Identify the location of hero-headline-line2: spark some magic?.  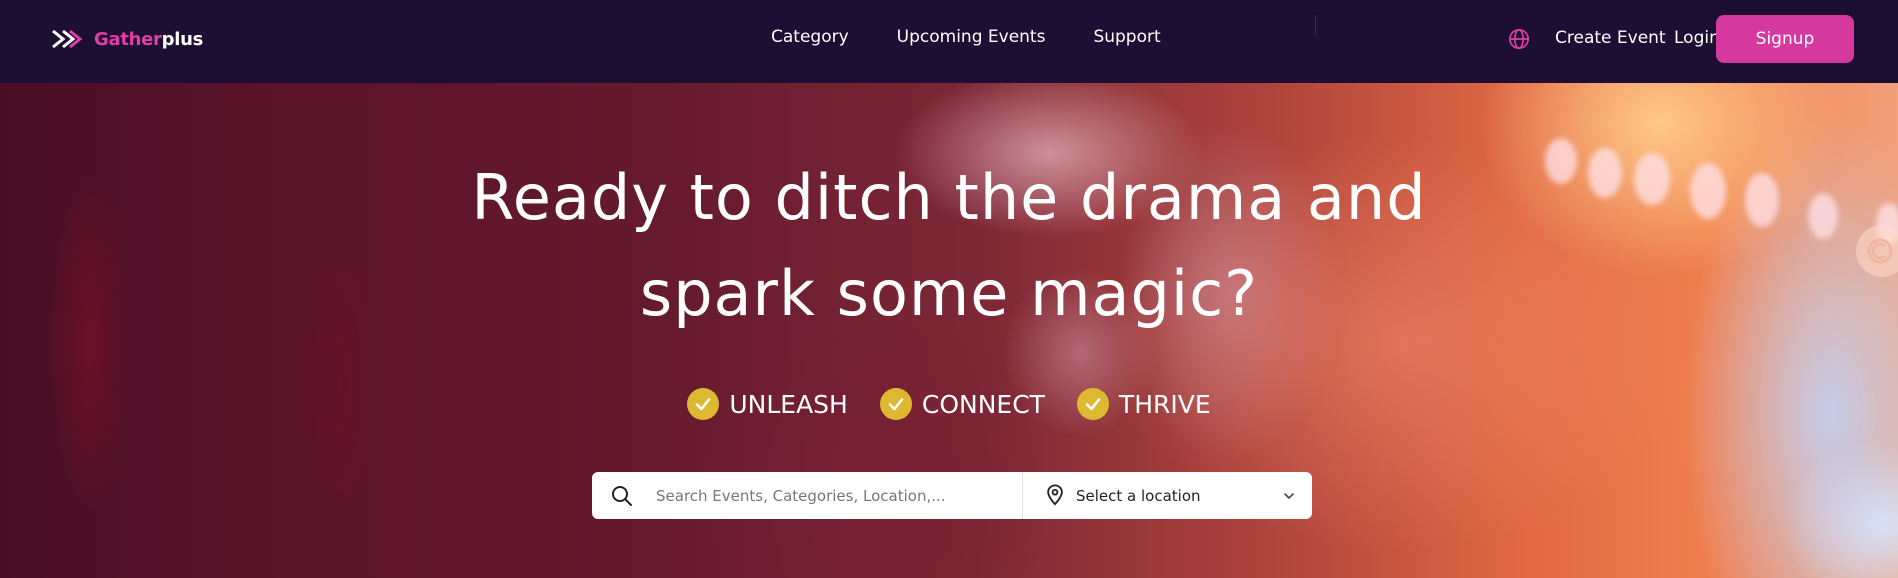
(949, 293).